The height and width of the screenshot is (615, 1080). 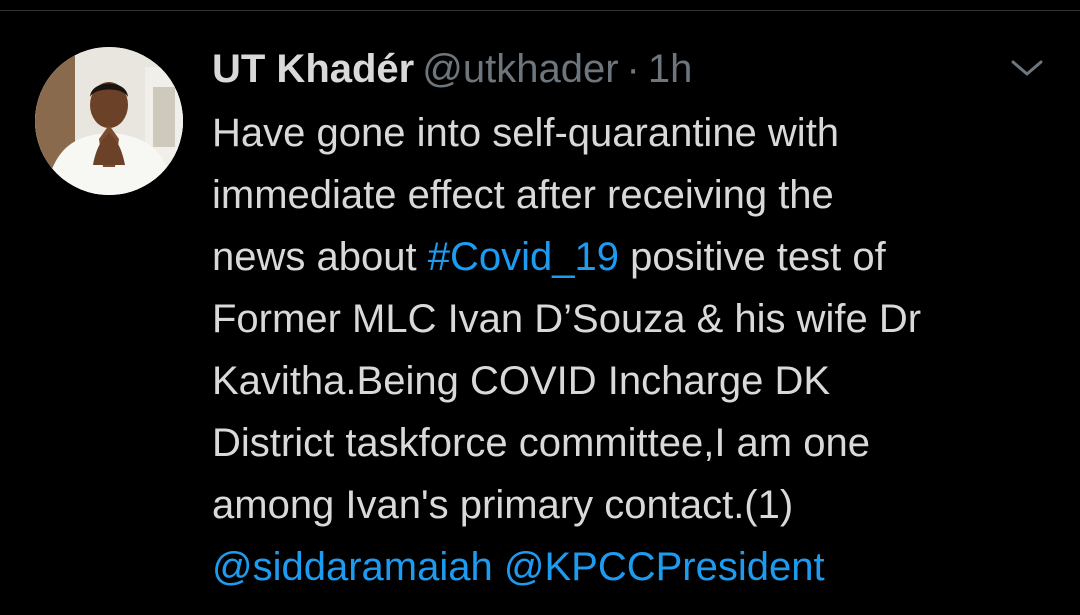 I want to click on text-segment: immediate effect after receiving the, so click(x=523, y=195).